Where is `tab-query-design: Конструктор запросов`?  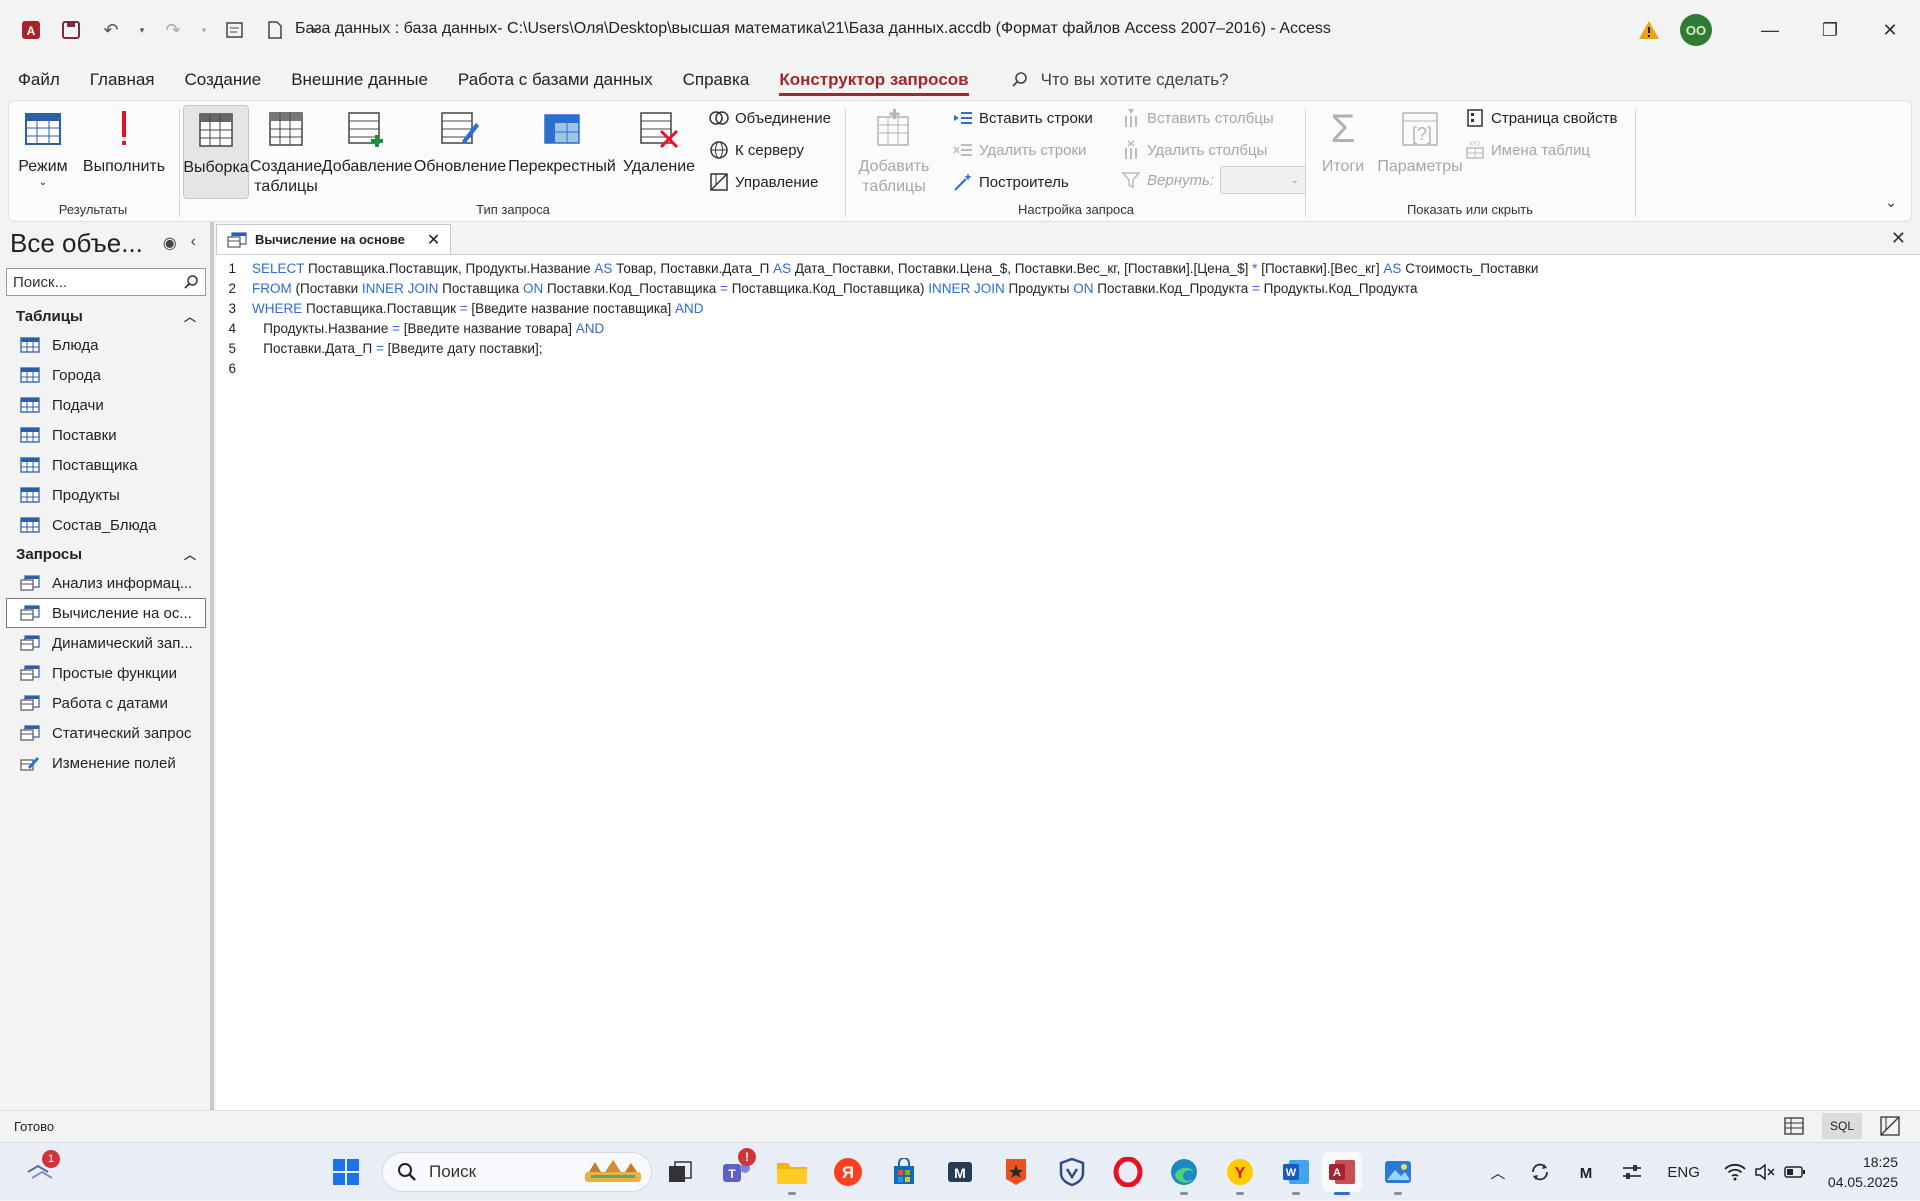
tab-query-design: Конструктор запросов is located at coordinates (874, 80).